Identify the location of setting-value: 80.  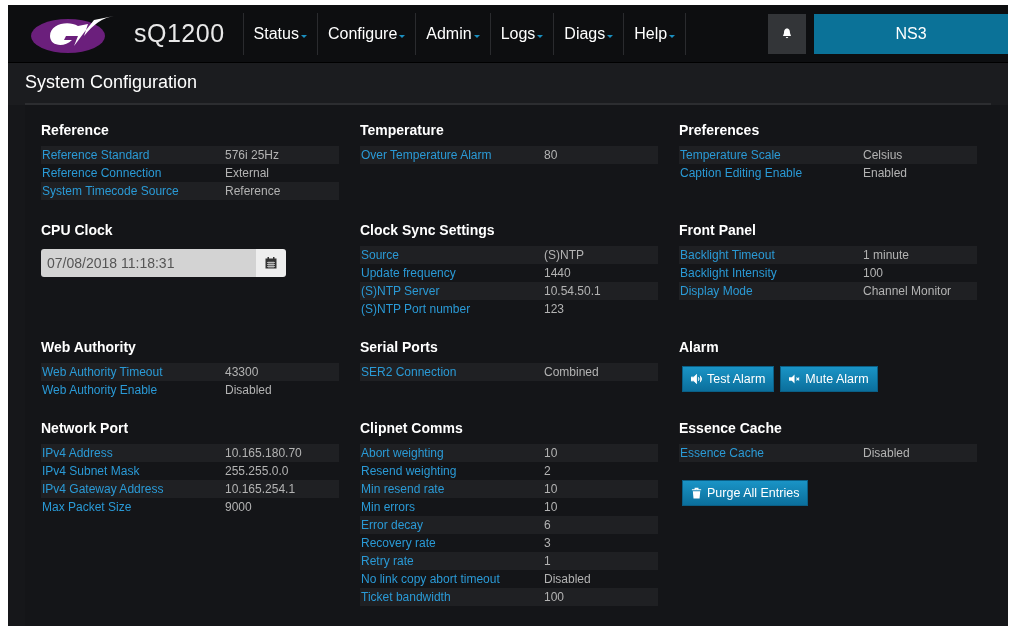
(551, 155).